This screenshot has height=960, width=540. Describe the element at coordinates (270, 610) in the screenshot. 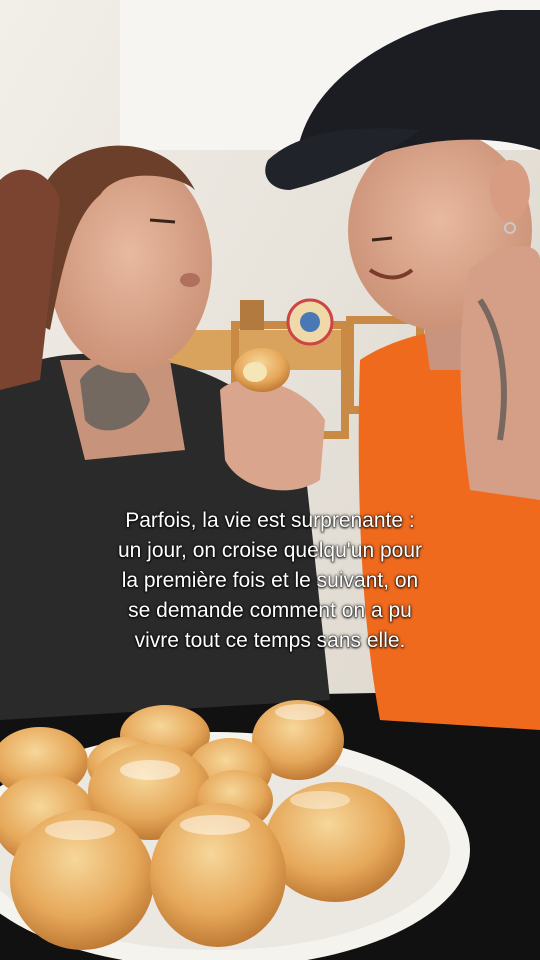

I see `caption-line: se demande comment on a pu` at that location.